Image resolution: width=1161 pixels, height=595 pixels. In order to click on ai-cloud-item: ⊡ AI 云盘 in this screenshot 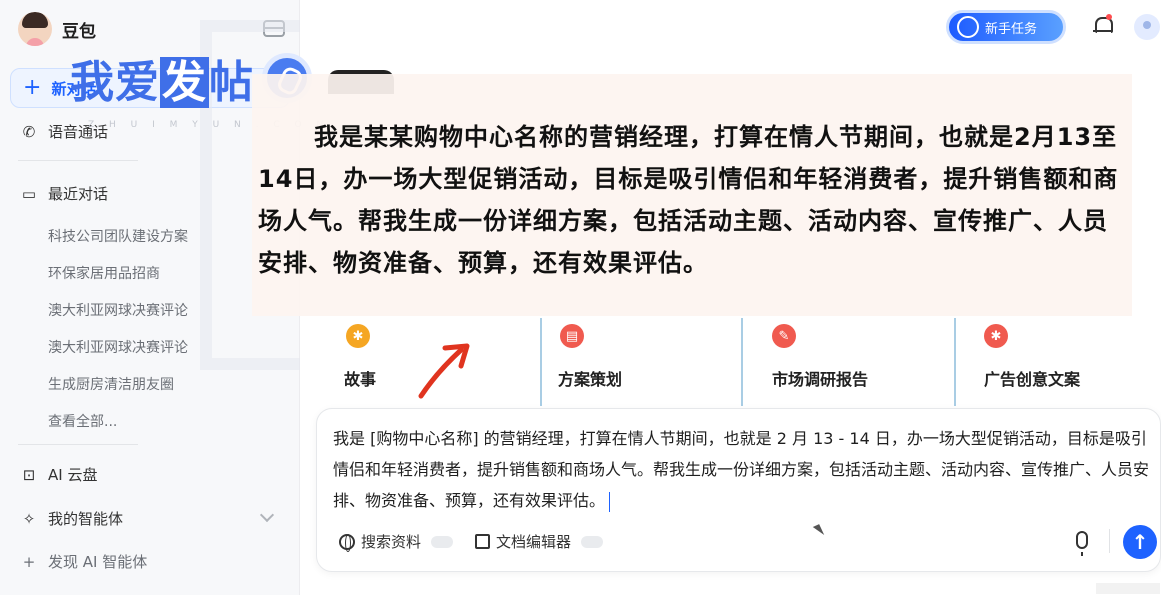, I will do `click(59, 474)`.